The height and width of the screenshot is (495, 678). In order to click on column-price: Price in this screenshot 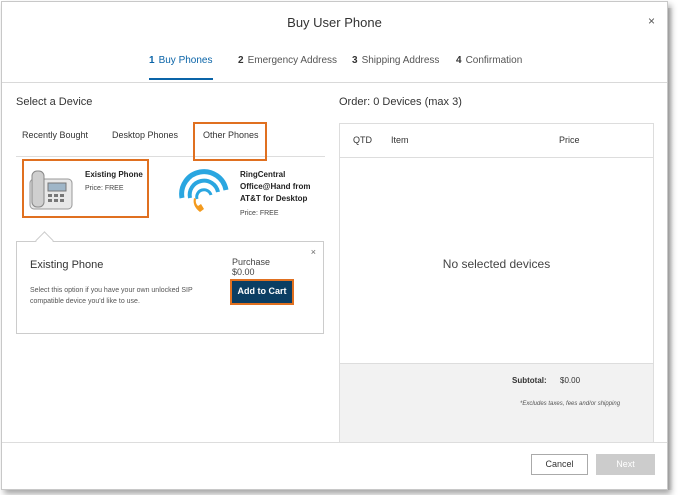, I will do `click(569, 140)`.